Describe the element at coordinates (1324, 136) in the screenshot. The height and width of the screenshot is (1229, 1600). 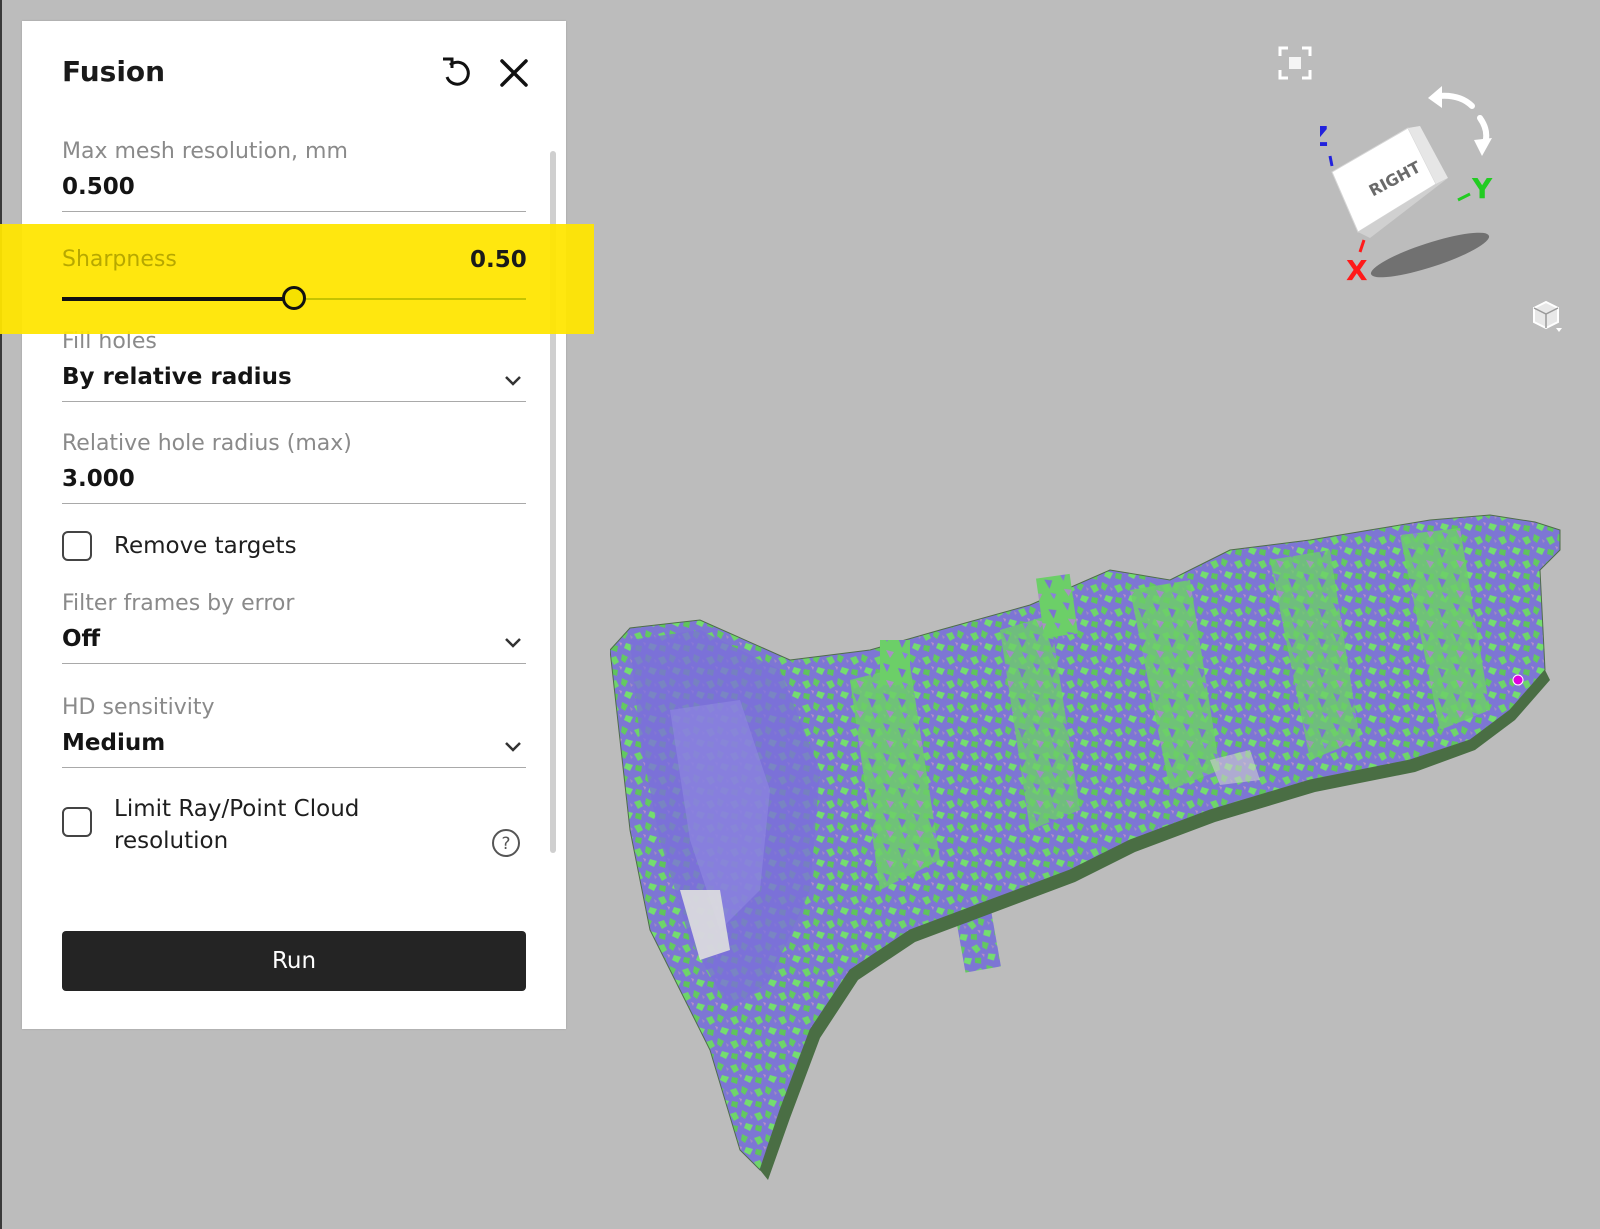
I see `axis-z-label: Z` at that location.